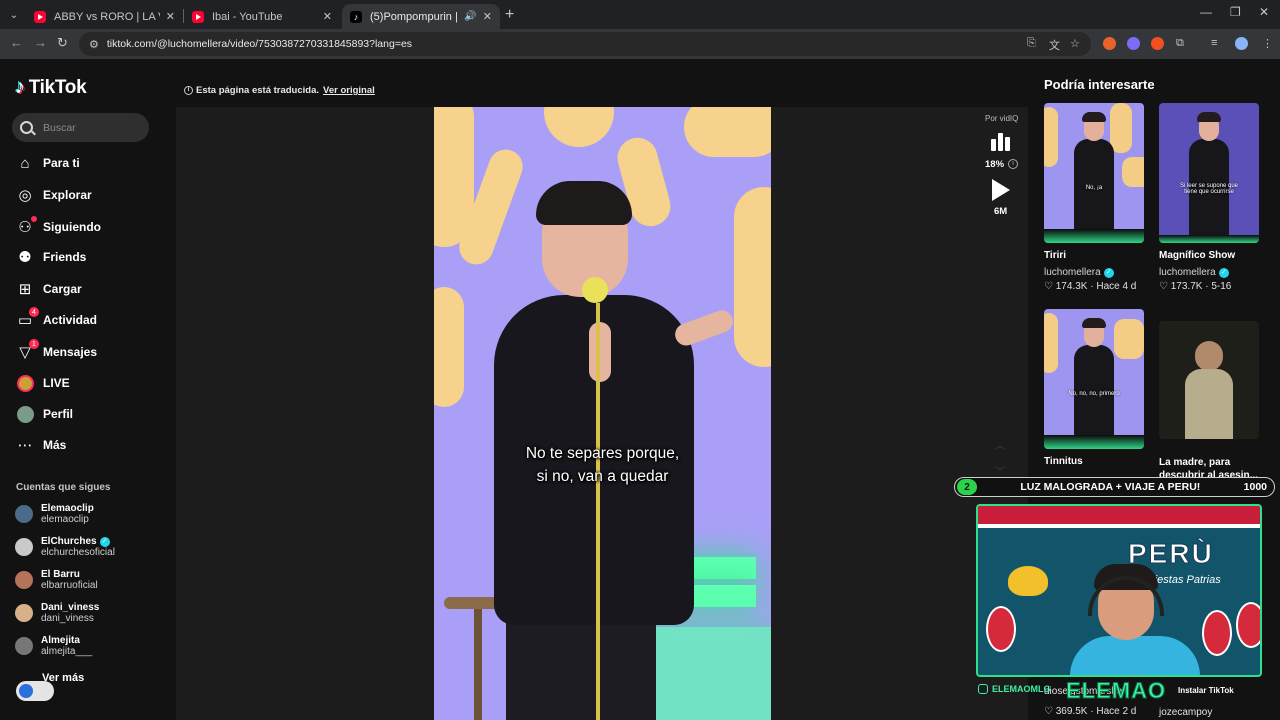  What do you see at coordinates (1264, 12) in the screenshot?
I see `close-window-icon: ✕` at bounding box center [1264, 12].